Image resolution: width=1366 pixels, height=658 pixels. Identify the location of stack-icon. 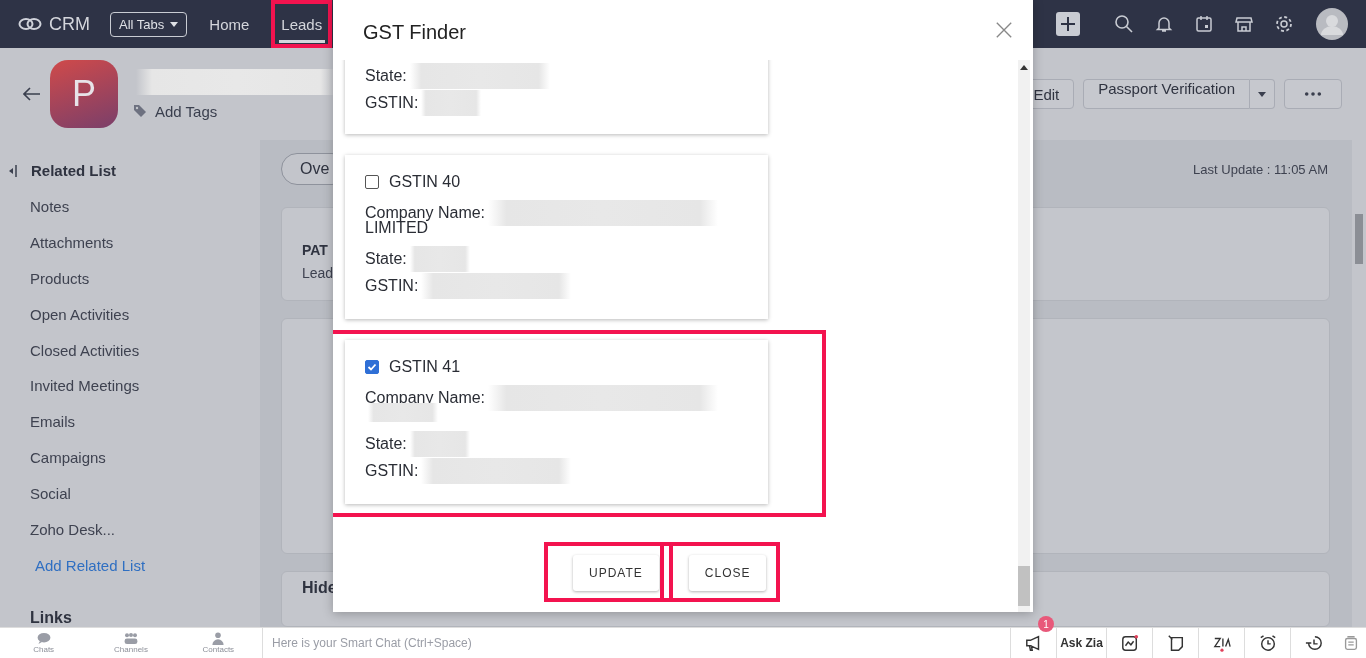
(1351, 643).